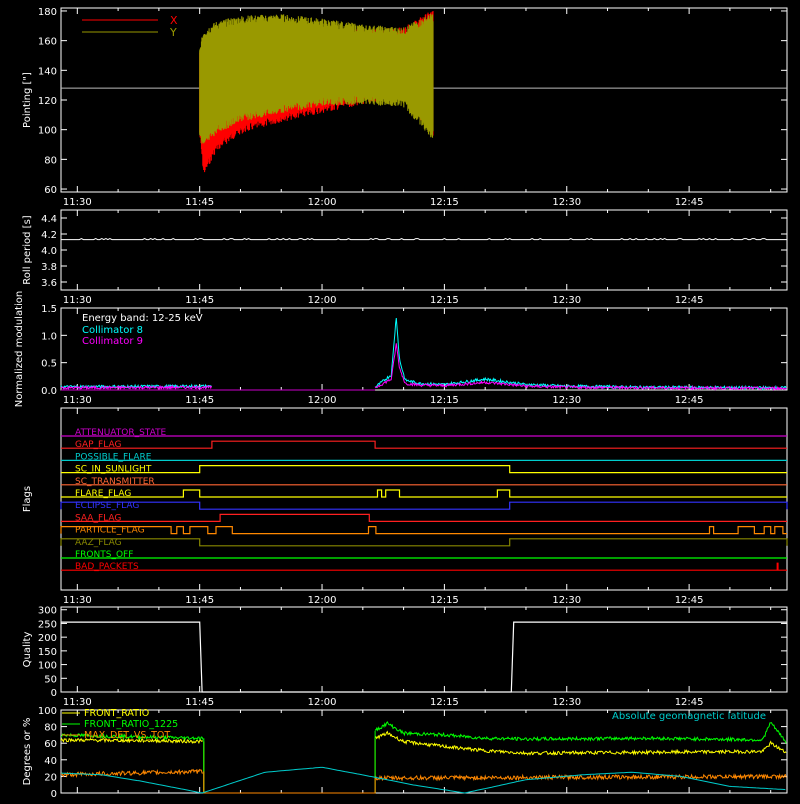  Describe the element at coordinates (27, 249) in the screenshot. I see `y-axis-label: Roll period [s]` at that location.